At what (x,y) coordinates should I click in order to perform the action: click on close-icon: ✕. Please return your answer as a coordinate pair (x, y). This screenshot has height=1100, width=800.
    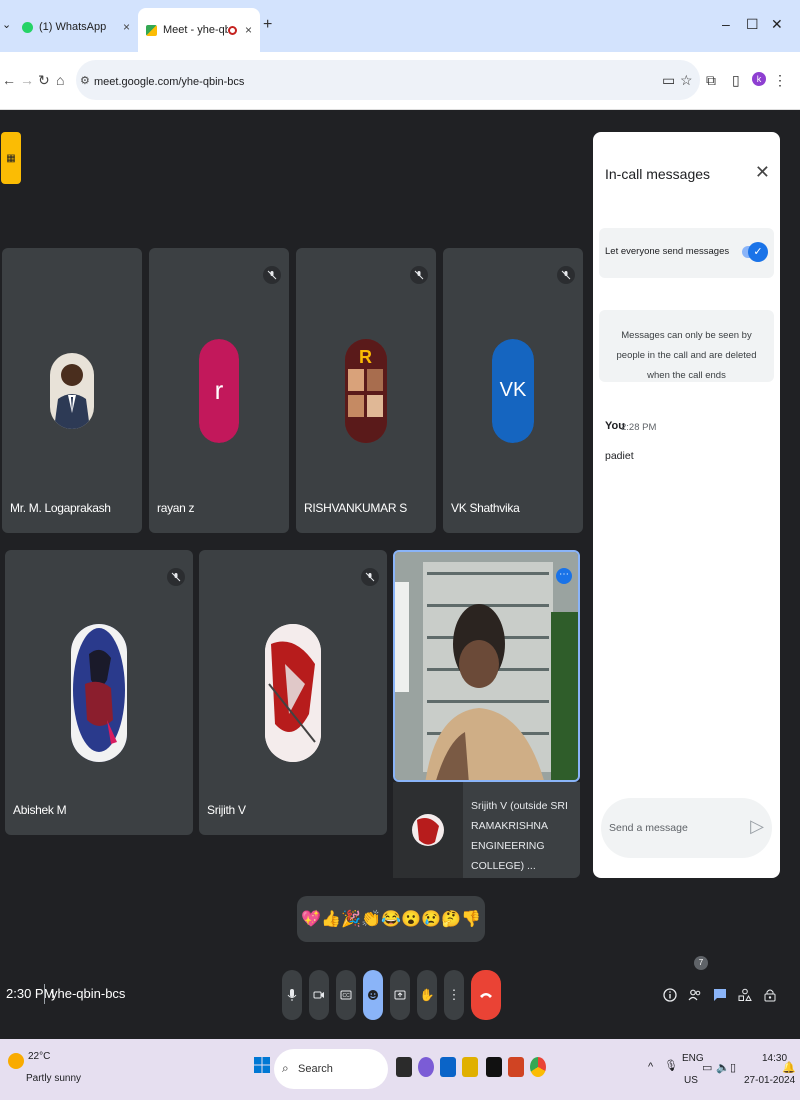
    Looking at the image, I should click on (762, 172).